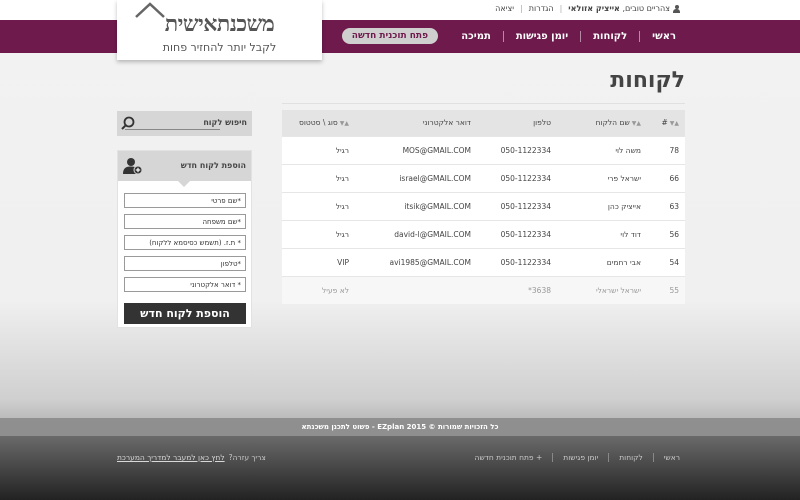 The image size is (800, 500). I want to click on cell-id: 56, so click(666, 233).